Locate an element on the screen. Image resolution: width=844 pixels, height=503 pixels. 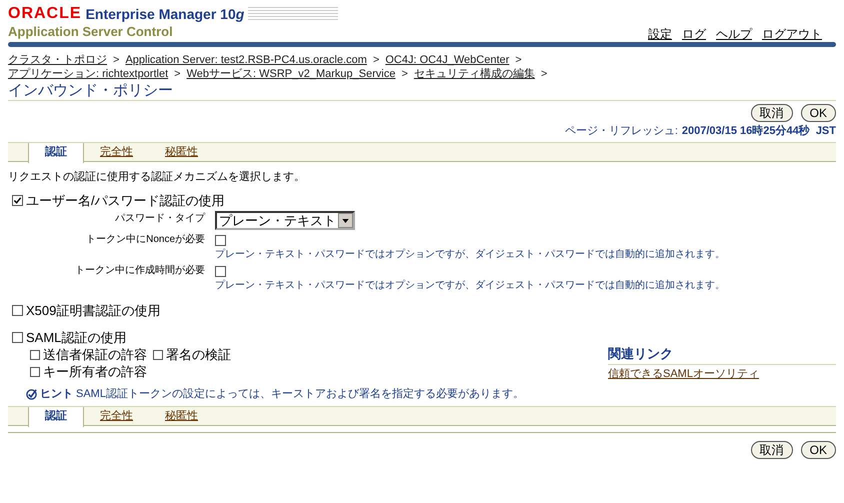
checkmark-icon is located at coordinates (31, 394).